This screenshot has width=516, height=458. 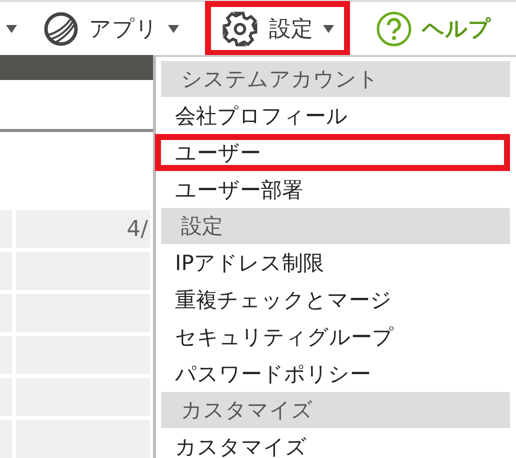 I want to click on menu-item: 会社プロフィール, so click(x=332, y=115).